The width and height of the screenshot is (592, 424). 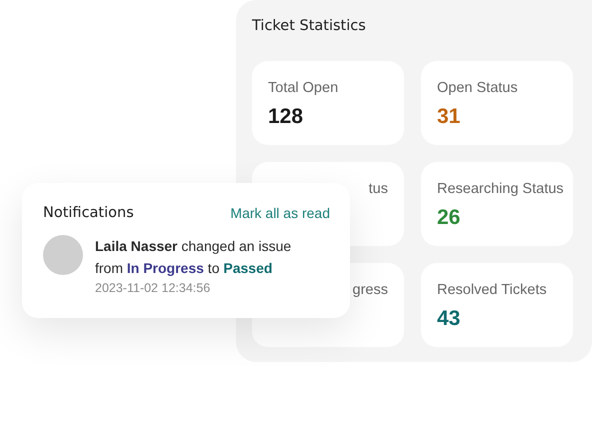 I want to click on mark-all-read-link: Mark all as read, so click(x=280, y=213).